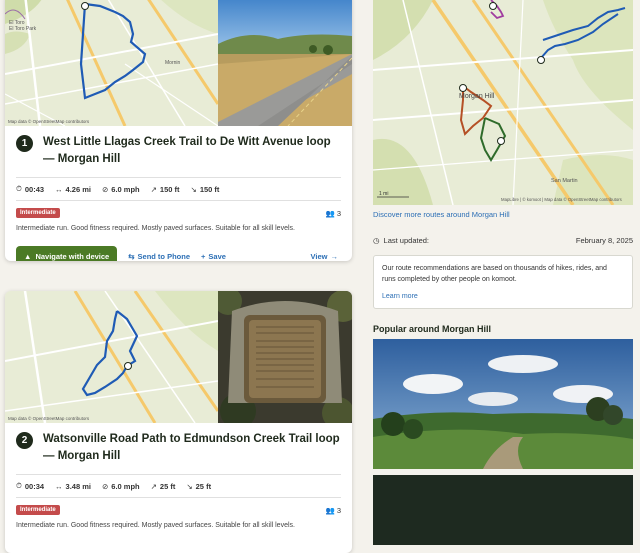 This screenshot has height=553, width=640. Describe the element at coordinates (78, 486) in the screenshot. I see `distance: 3.48 mi` at that location.